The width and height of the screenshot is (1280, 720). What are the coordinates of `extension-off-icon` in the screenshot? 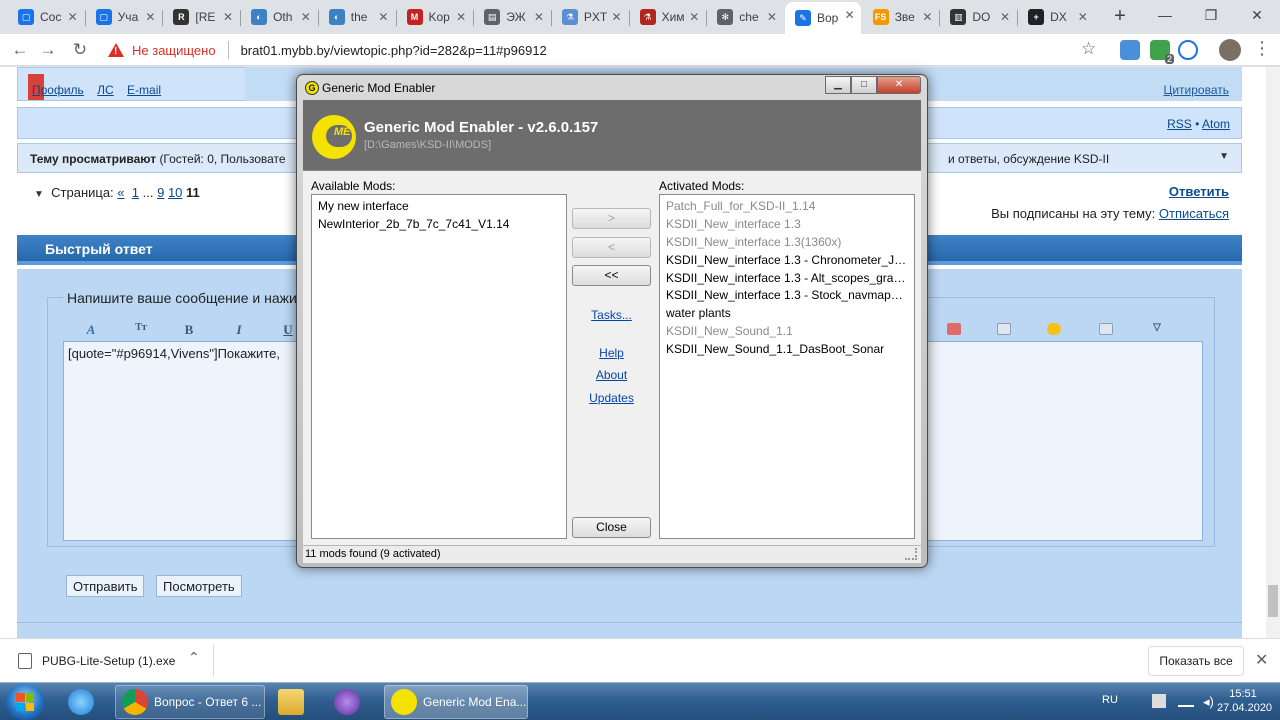 It's located at (1130, 50).